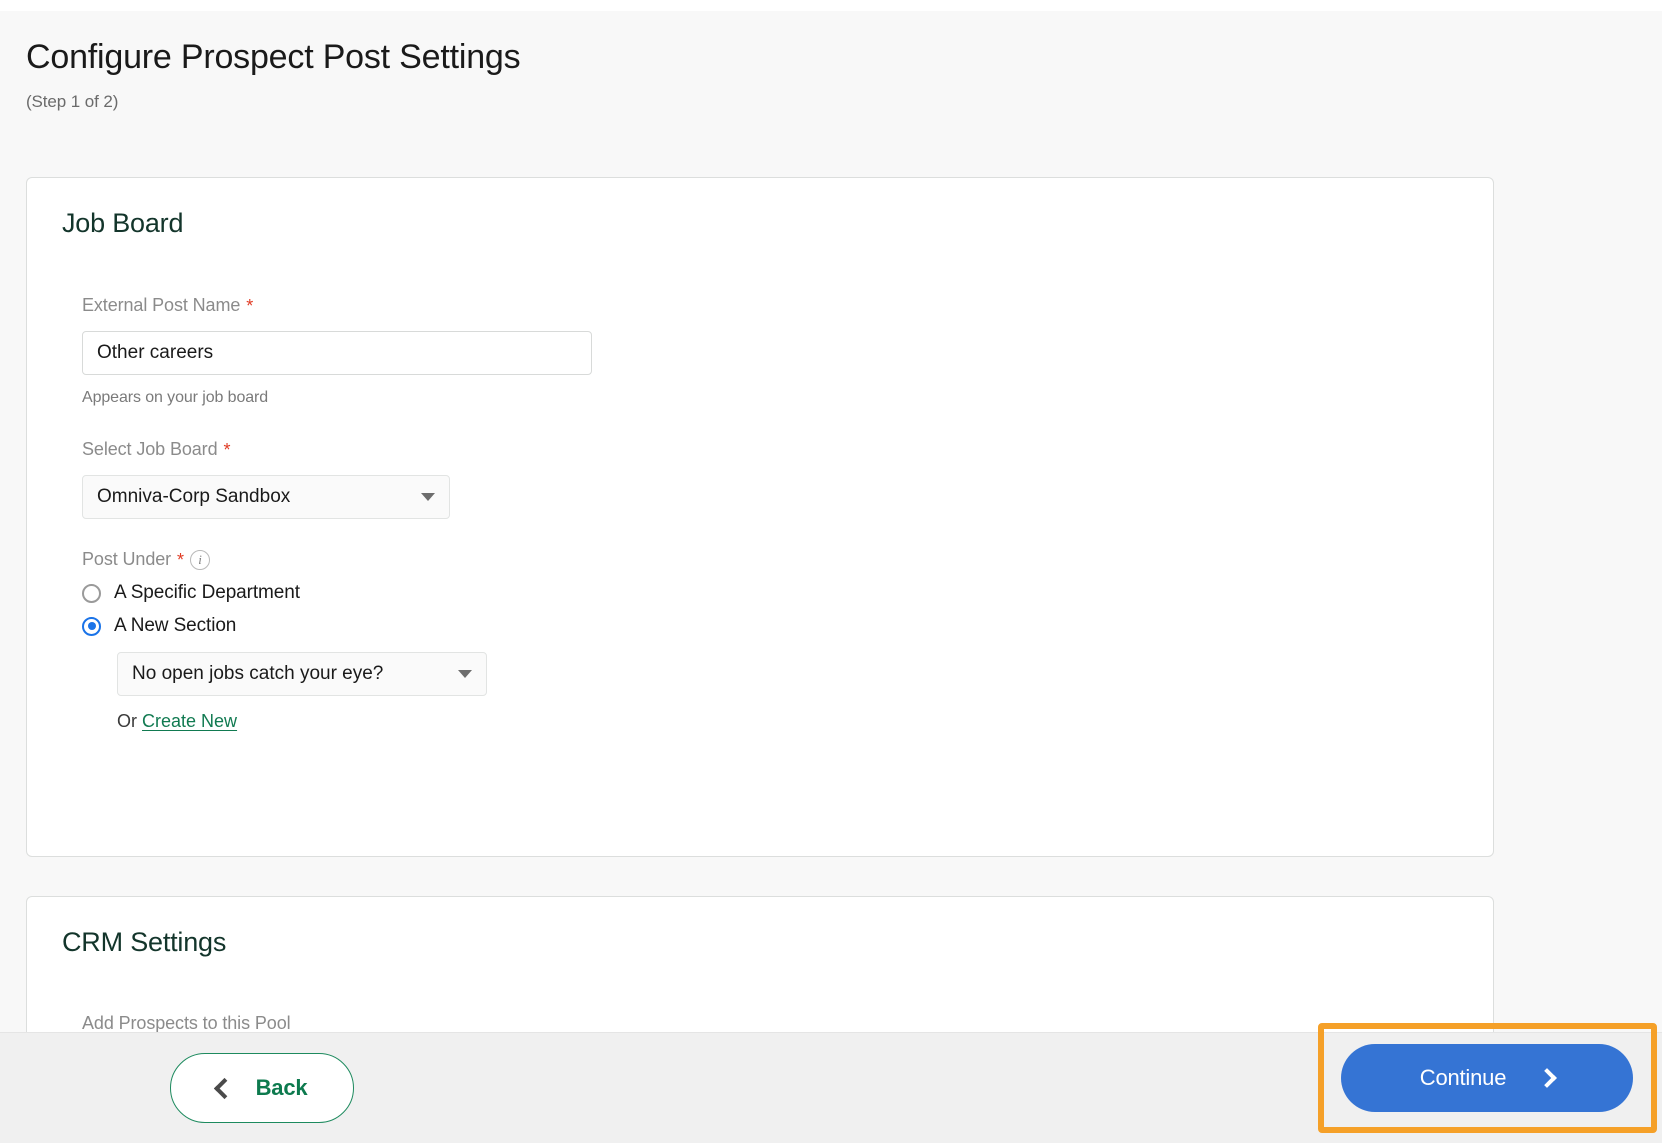  I want to click on create-new-link: Create New, so click(189, 721).